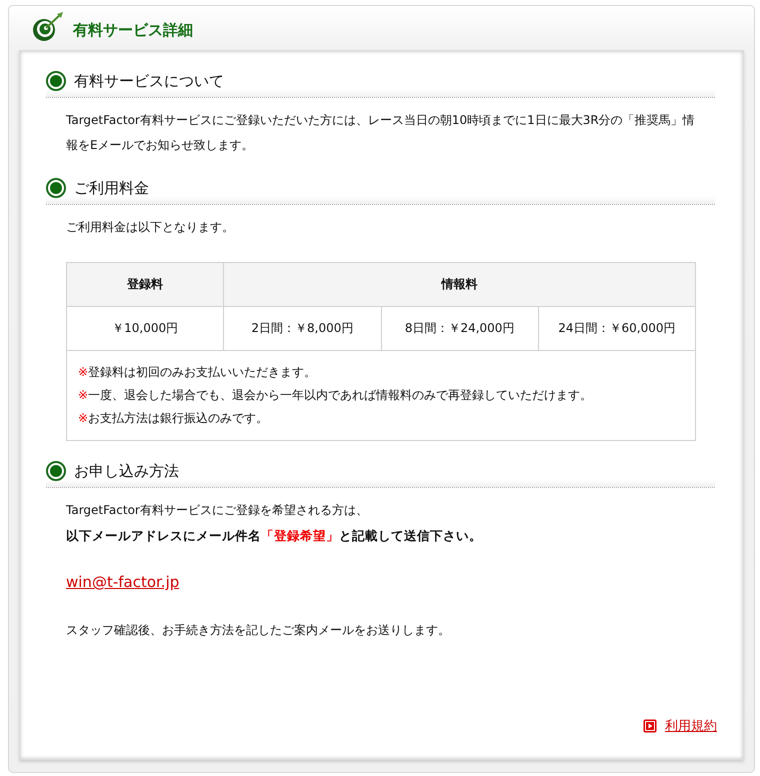 The width and height of the screenshot is (760, 776). What do you see at coordinates (145, 284) in the screenshot?
I see `column-header: 登録料` at bounding box center [145, 284].